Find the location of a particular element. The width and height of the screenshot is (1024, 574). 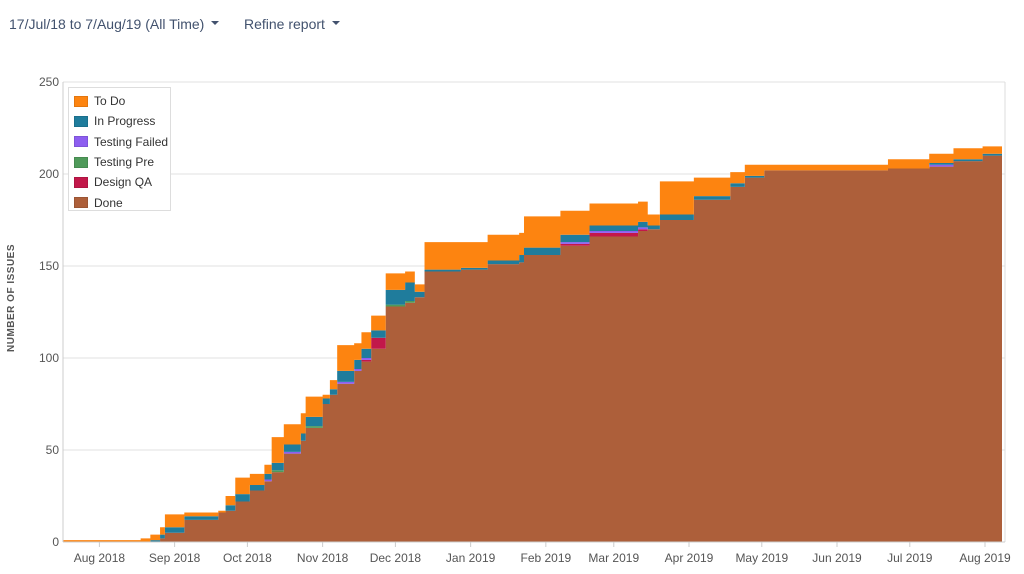

x-tick-label: Jul 2019 is located at coordinates (910, 558).